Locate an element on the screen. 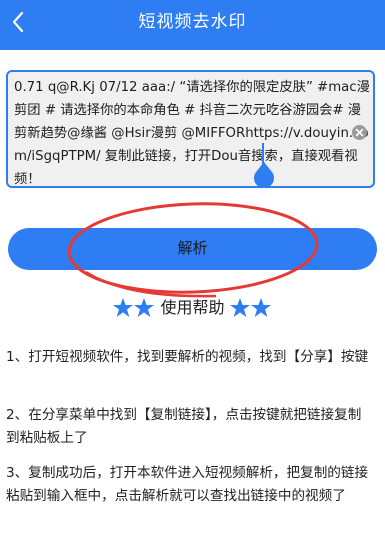 This screenshot has width=385, height=554. help-step-2: 2、在分享菜单中找到【复制链接】，点击按键就把链接复制到粘贴板上了 is located at coordinates (184, 426).